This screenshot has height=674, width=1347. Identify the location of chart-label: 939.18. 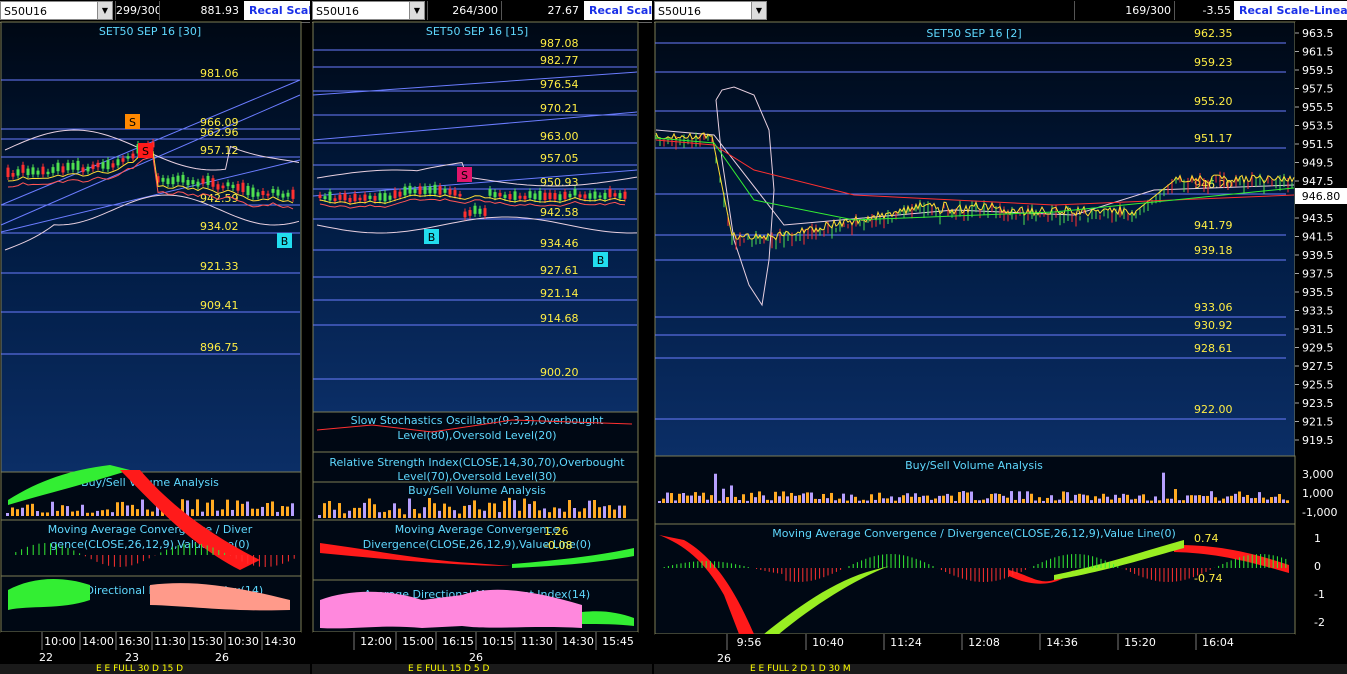
(1213, 250).